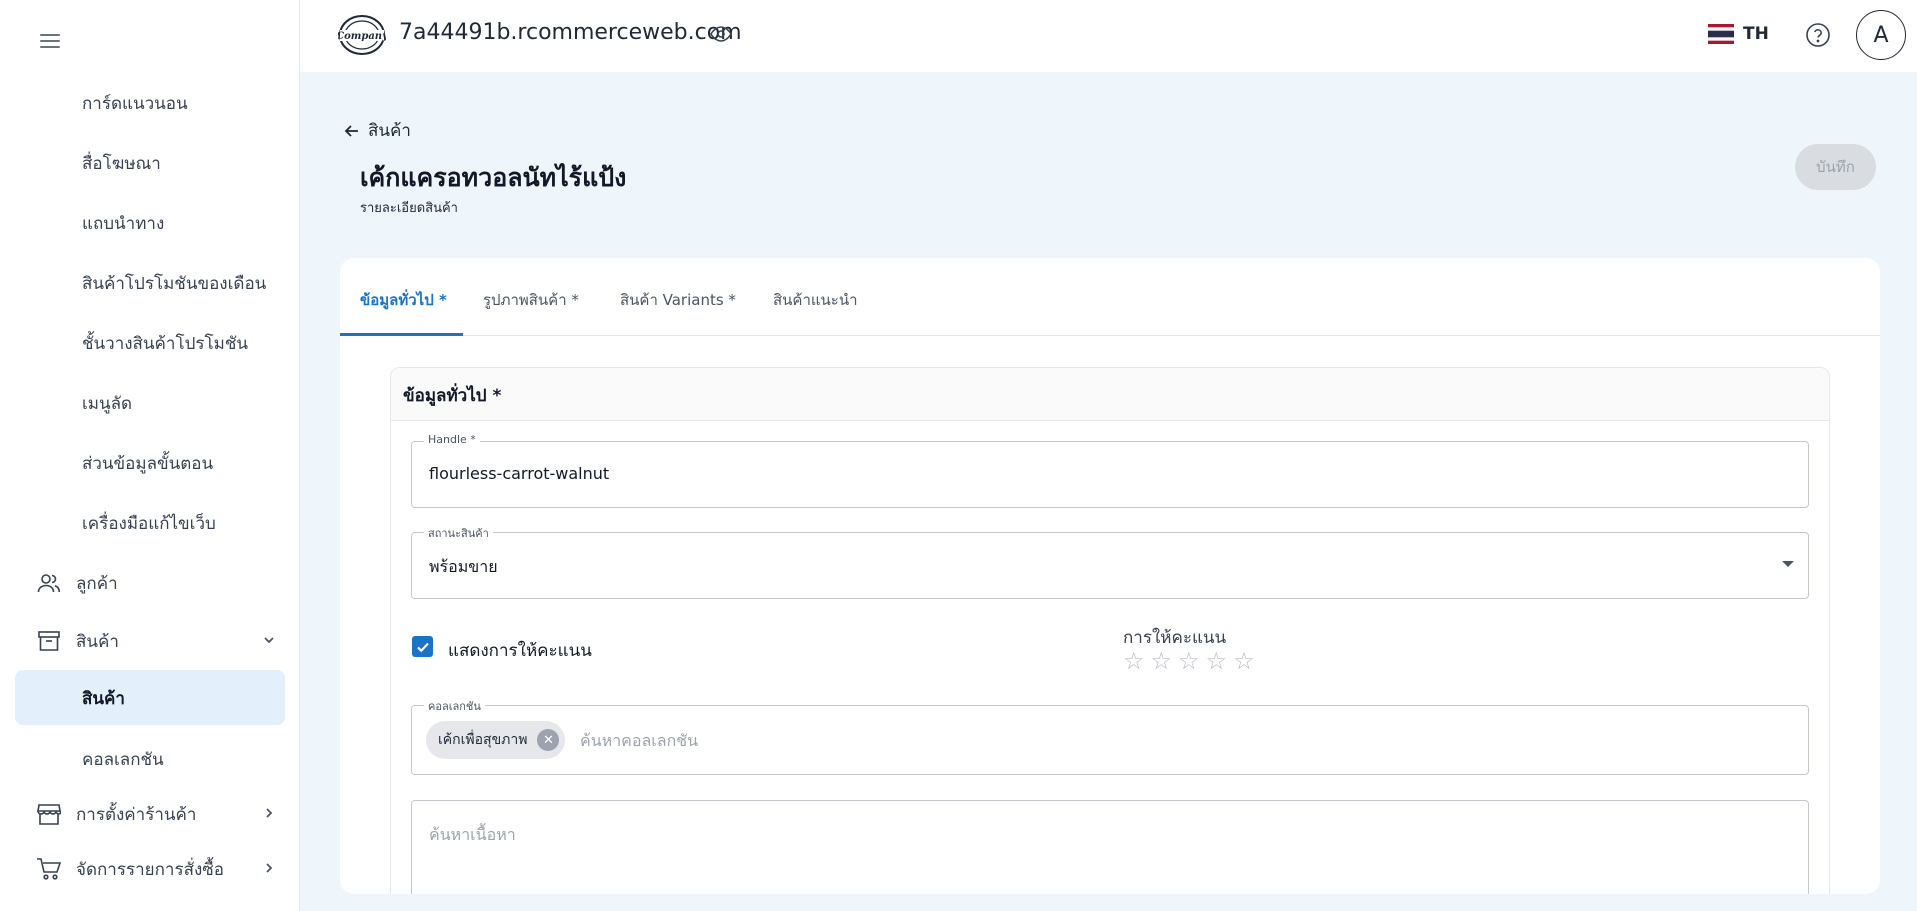  What do you see at coordinates (1835, 167) in the screenshot?
I see `save-button: บันทึก` at bounding box center [1835, 167].